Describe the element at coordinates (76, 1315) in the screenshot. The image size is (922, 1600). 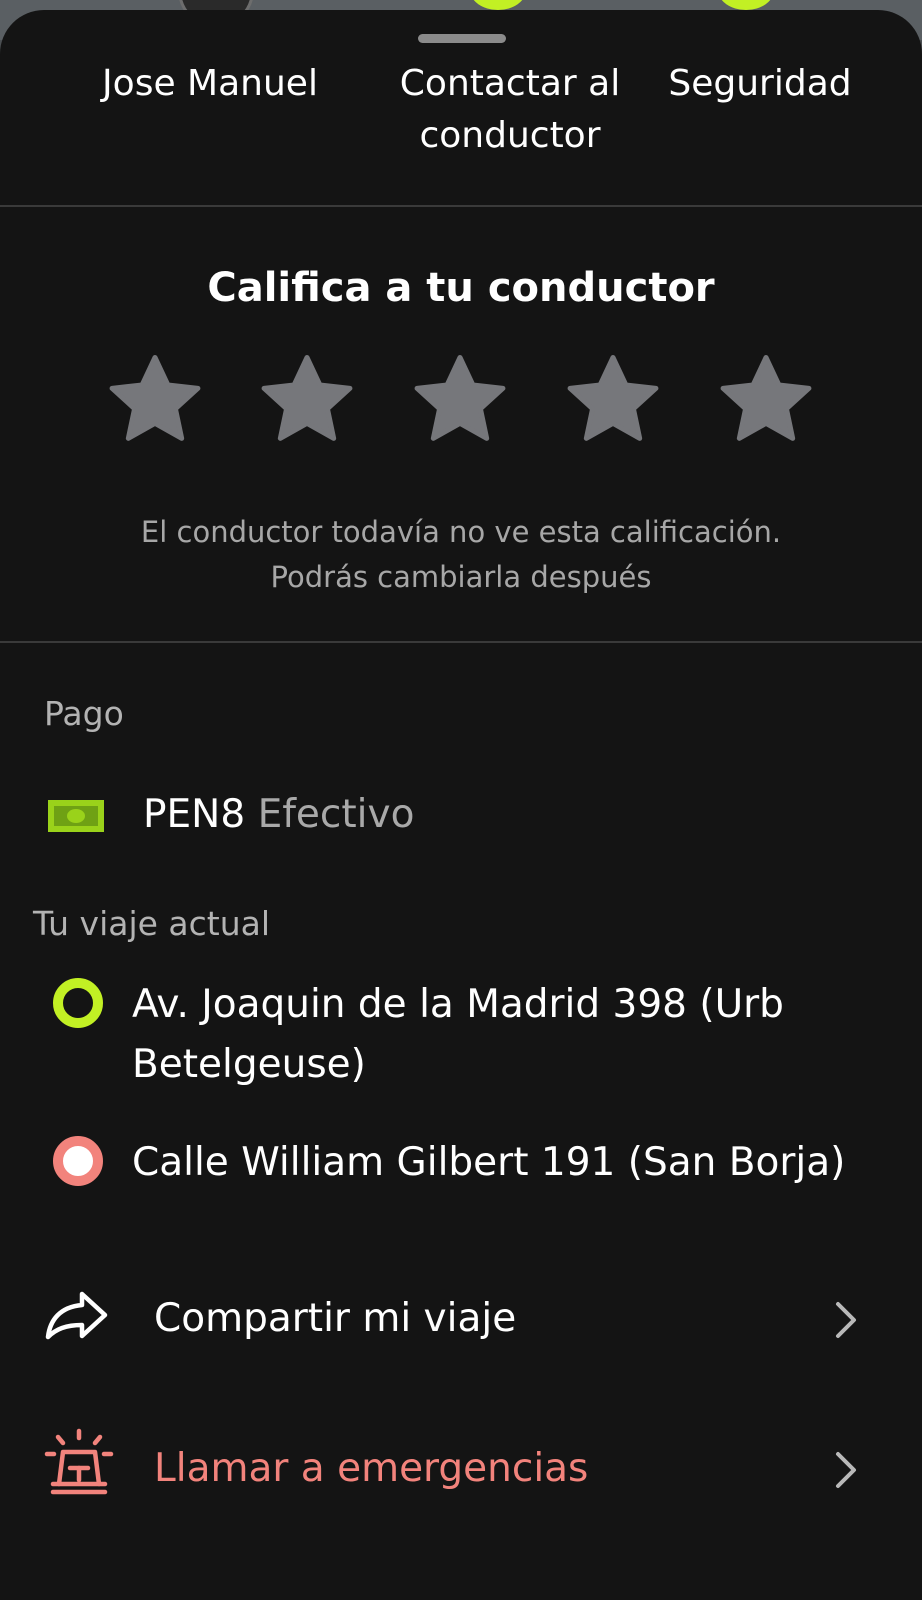
I see `share-arrow-icon` at that location.